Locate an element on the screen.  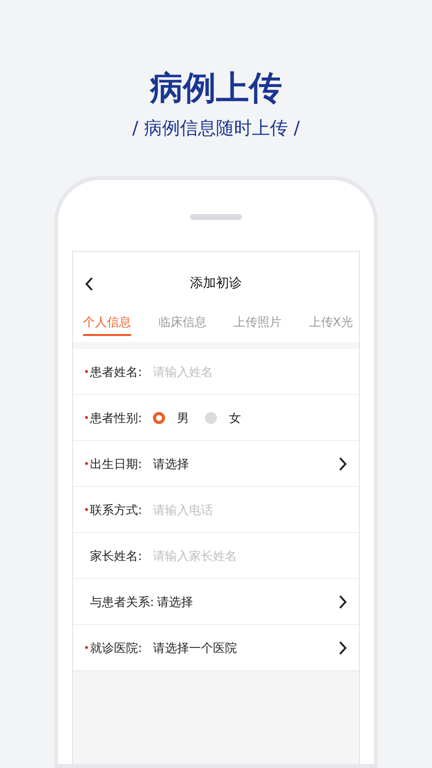
radio-label: 女 is located at coordinates (235, 418).